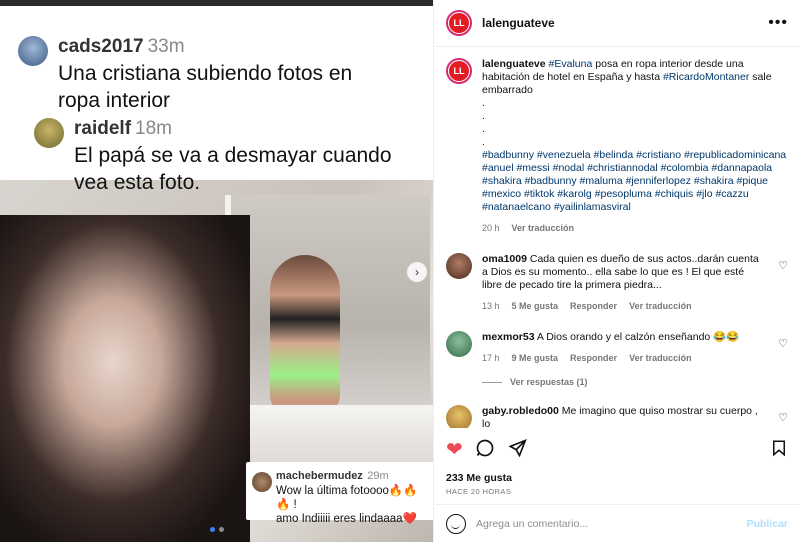 The width and height of the screenshot is (800, 542). I want to click on share-icon, so click(517, 450).